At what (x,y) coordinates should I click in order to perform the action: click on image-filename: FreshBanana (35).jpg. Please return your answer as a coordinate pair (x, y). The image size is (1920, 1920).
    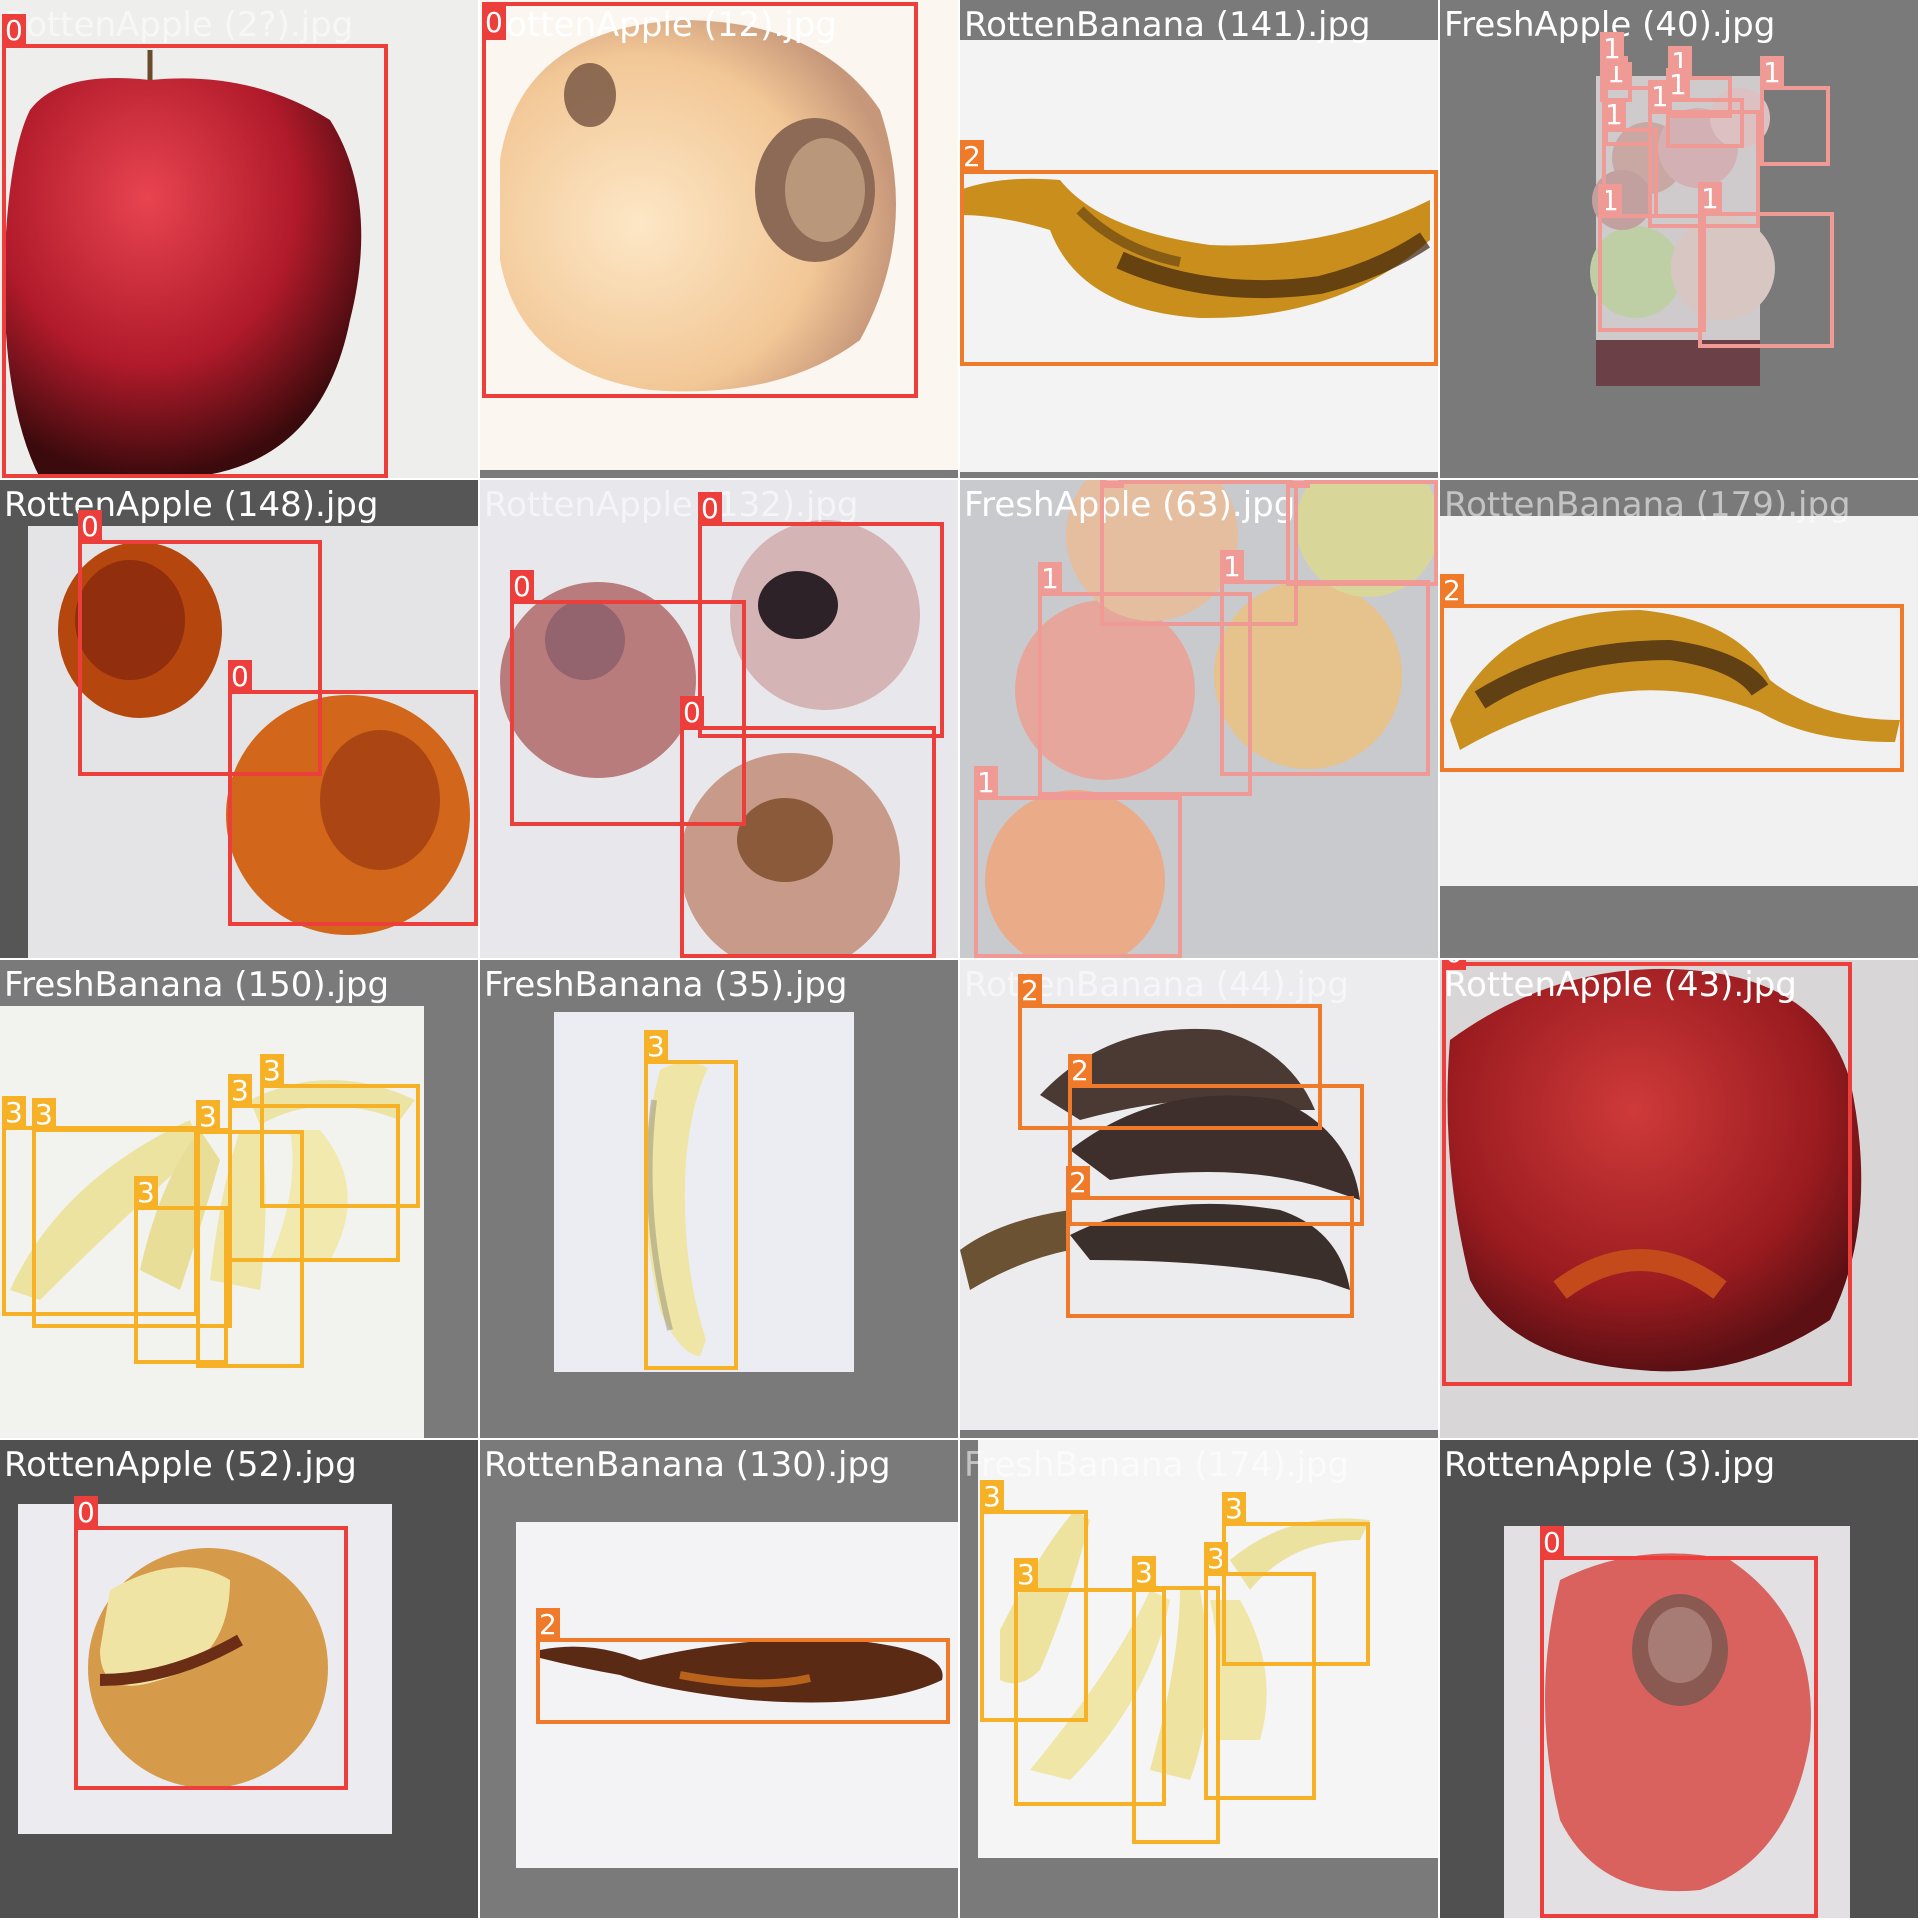
    Looking at the image, I should click on (666, 985).